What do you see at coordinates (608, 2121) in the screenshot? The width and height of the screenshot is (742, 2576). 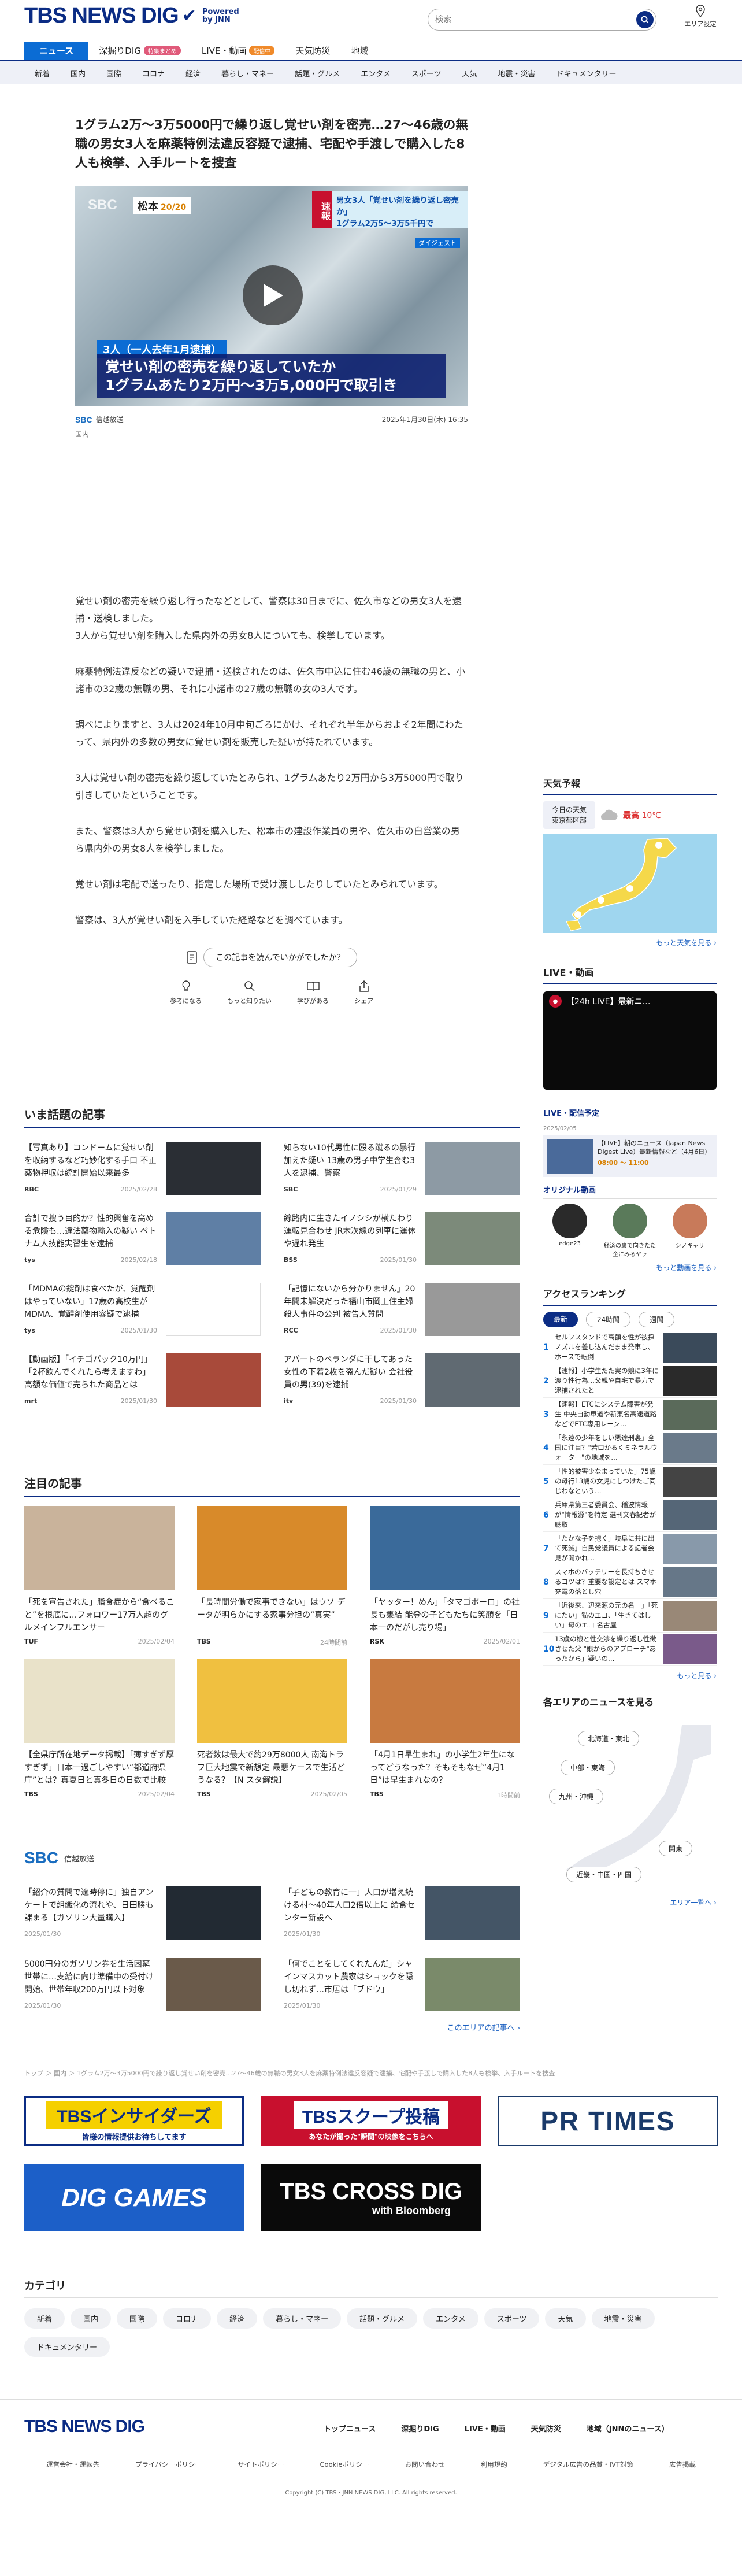 I see `banner-prtimes: PR TIMES` at bounding box center [608, 2121].